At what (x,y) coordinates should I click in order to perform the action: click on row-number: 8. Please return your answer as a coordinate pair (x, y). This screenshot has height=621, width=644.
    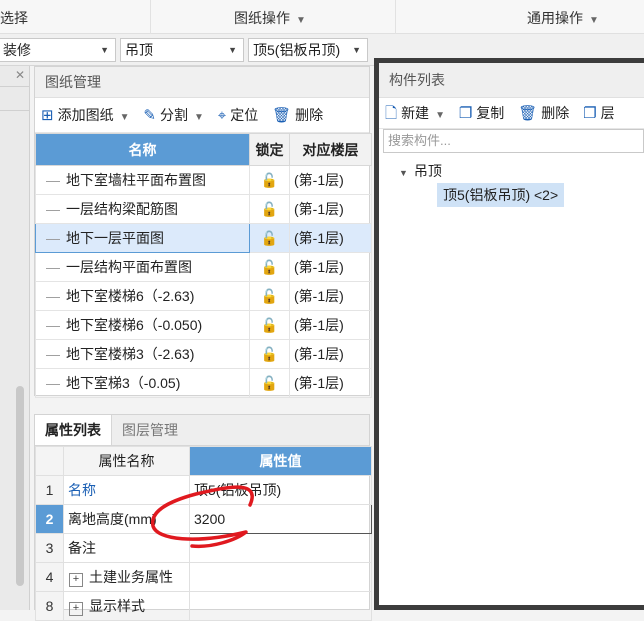
    Looking at the image, I should click on (49, 606).